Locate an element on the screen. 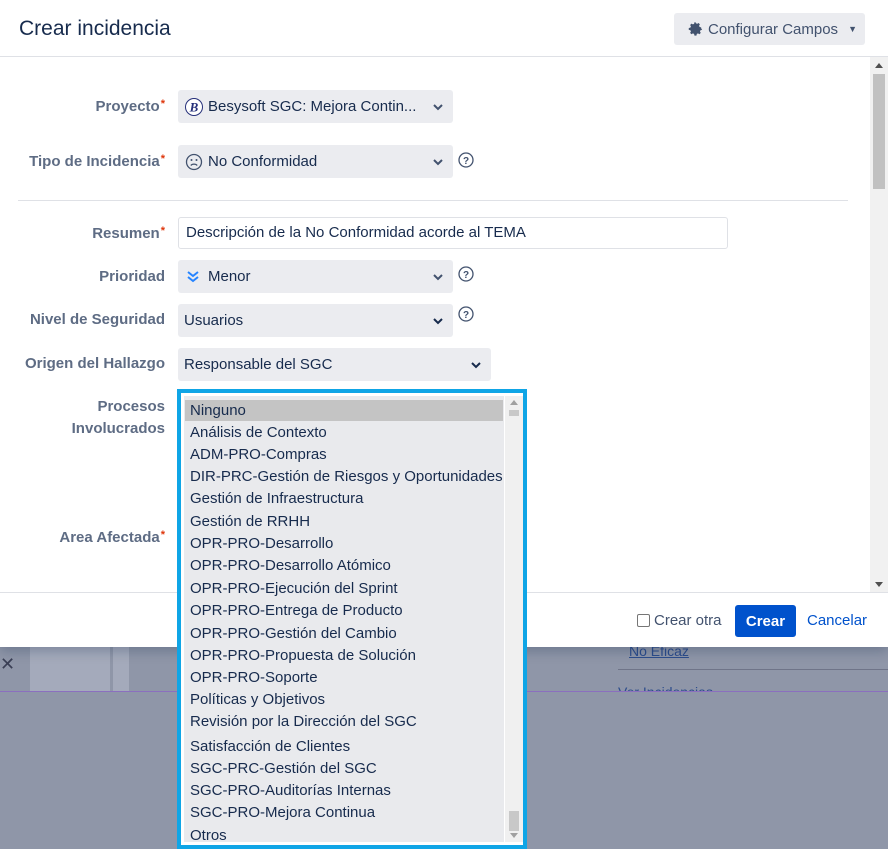 This screenshot has width=888, height=849. prioridad-select: Menor is located at coordinates (315, 276).